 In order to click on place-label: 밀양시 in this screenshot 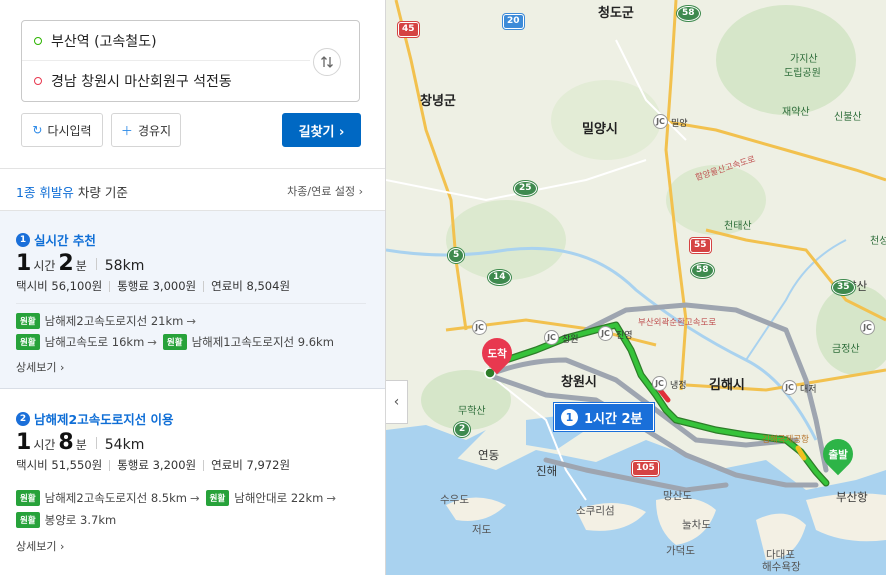, I will do `click(600, 129)`.